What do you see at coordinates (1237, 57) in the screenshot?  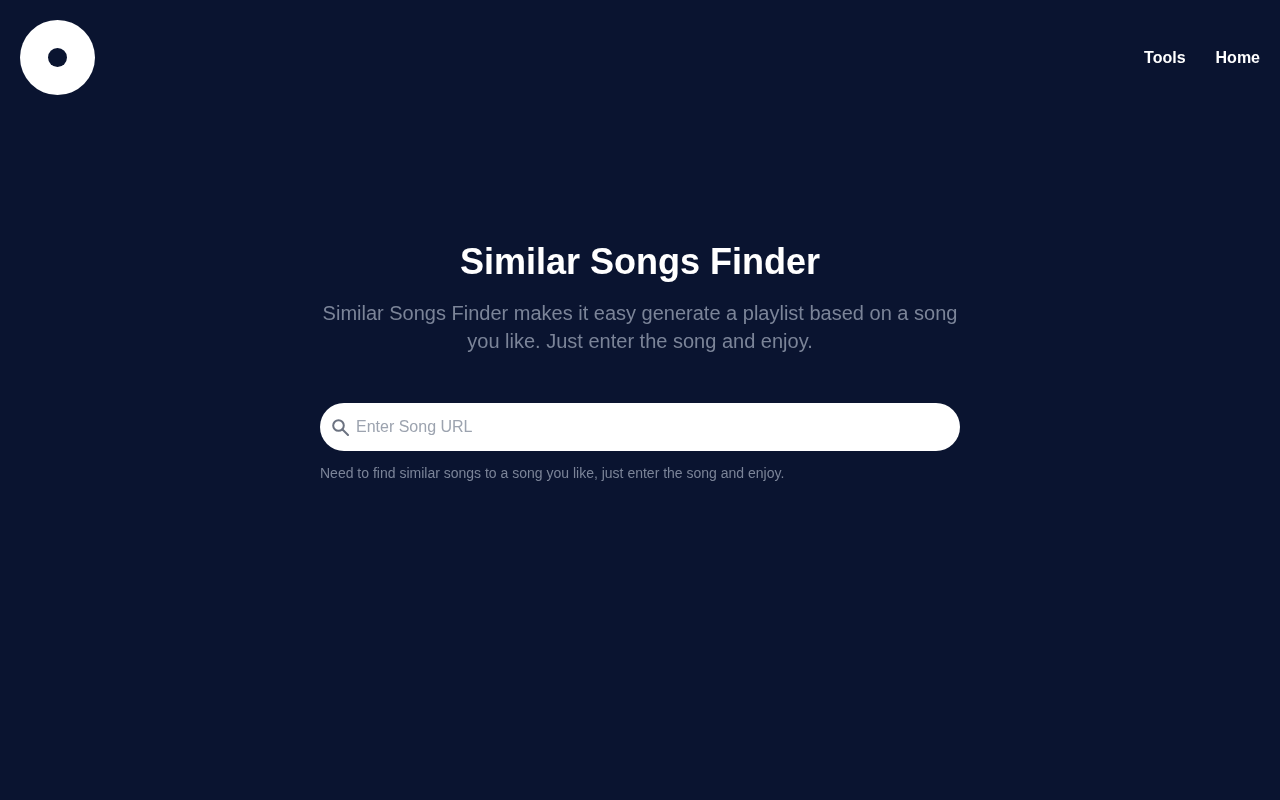 I see `nav-link: Home` at bounding box center [1237, 57].